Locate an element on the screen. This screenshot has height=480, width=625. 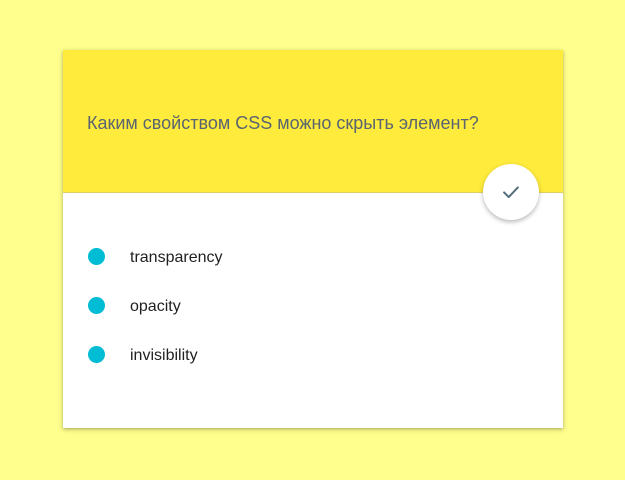
answer-option: transparency is located at coordinates (313, 258).